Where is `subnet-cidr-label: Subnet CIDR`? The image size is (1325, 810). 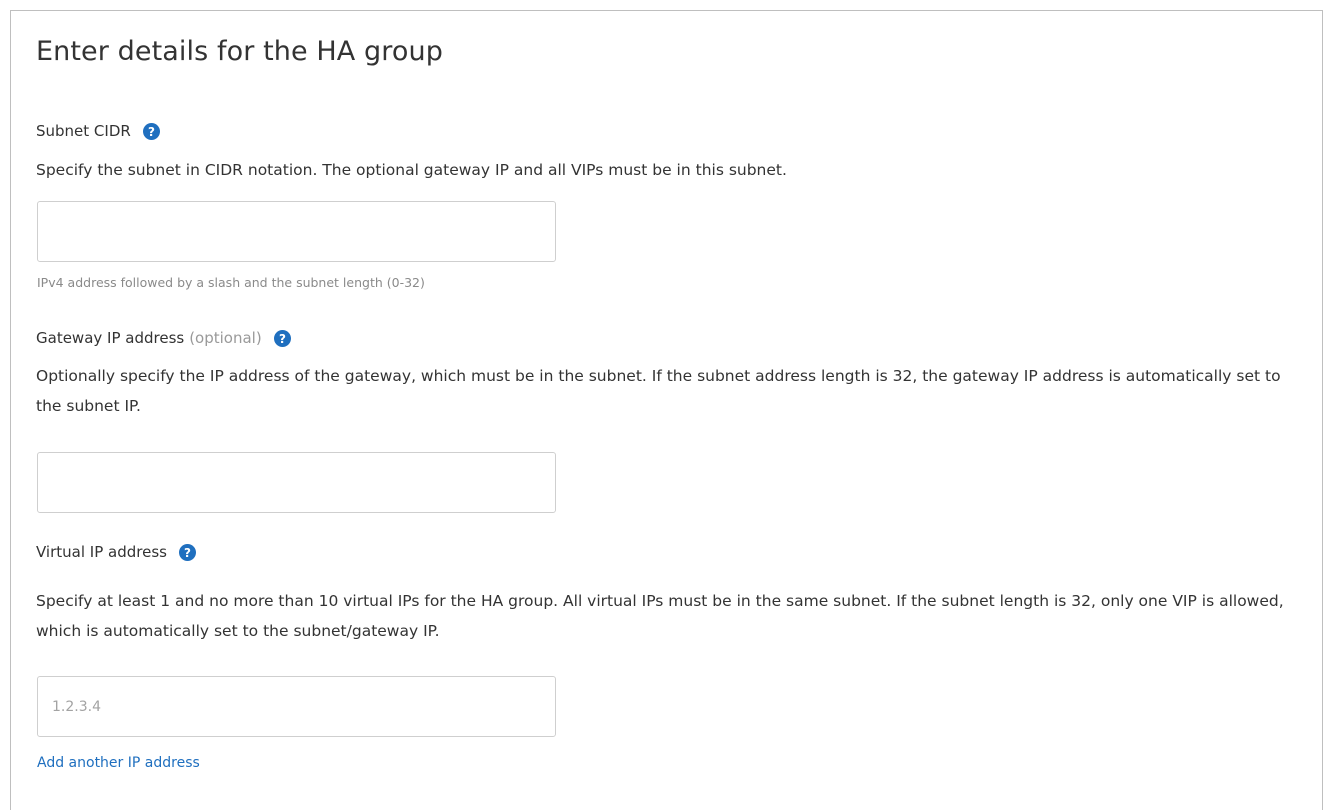
subnet-cidr-label: Subnet CIDR is located at coordinates (83, 131).